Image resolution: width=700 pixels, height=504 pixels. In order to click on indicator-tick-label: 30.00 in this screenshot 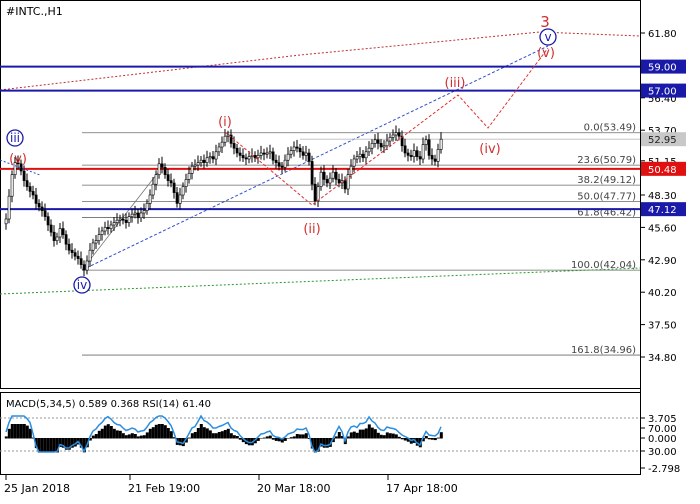, I will do `click(662, 452)`.